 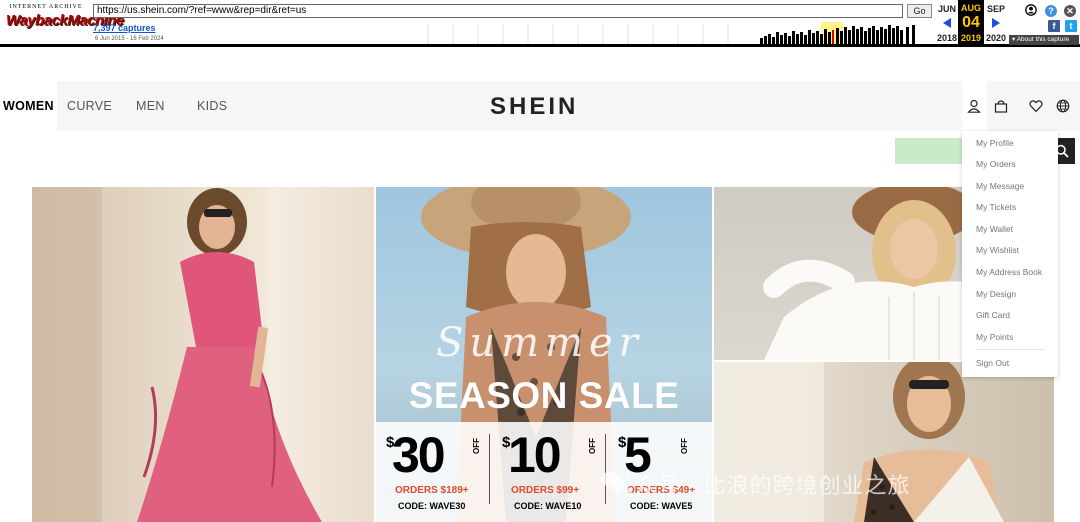 What do you see at coordinates (992, 363) in the screenshot?
I see `menu-item-sign-out: Sign Out` at bounding box center [992, 363].